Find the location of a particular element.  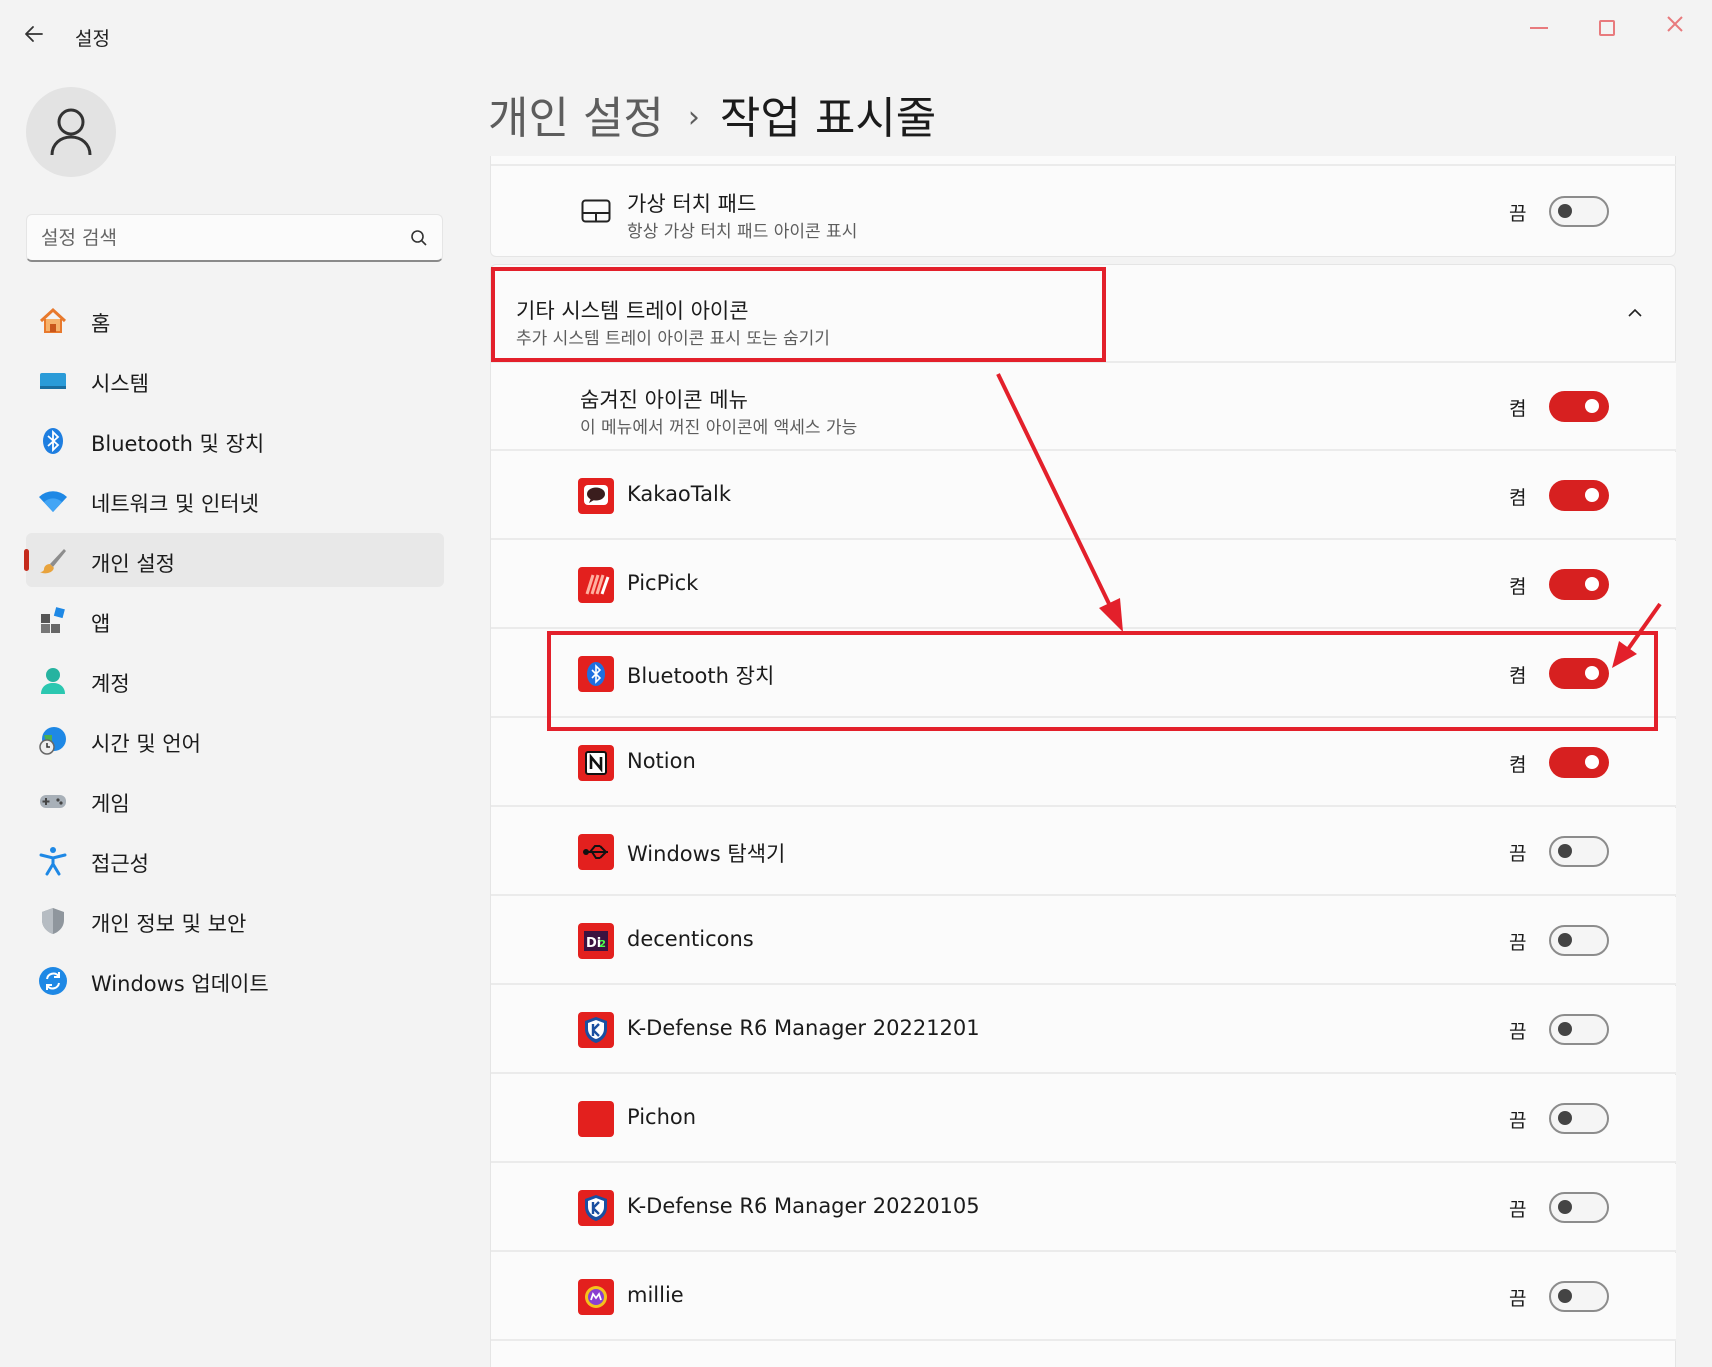

shield-icon is located at coordinates (53, 921).